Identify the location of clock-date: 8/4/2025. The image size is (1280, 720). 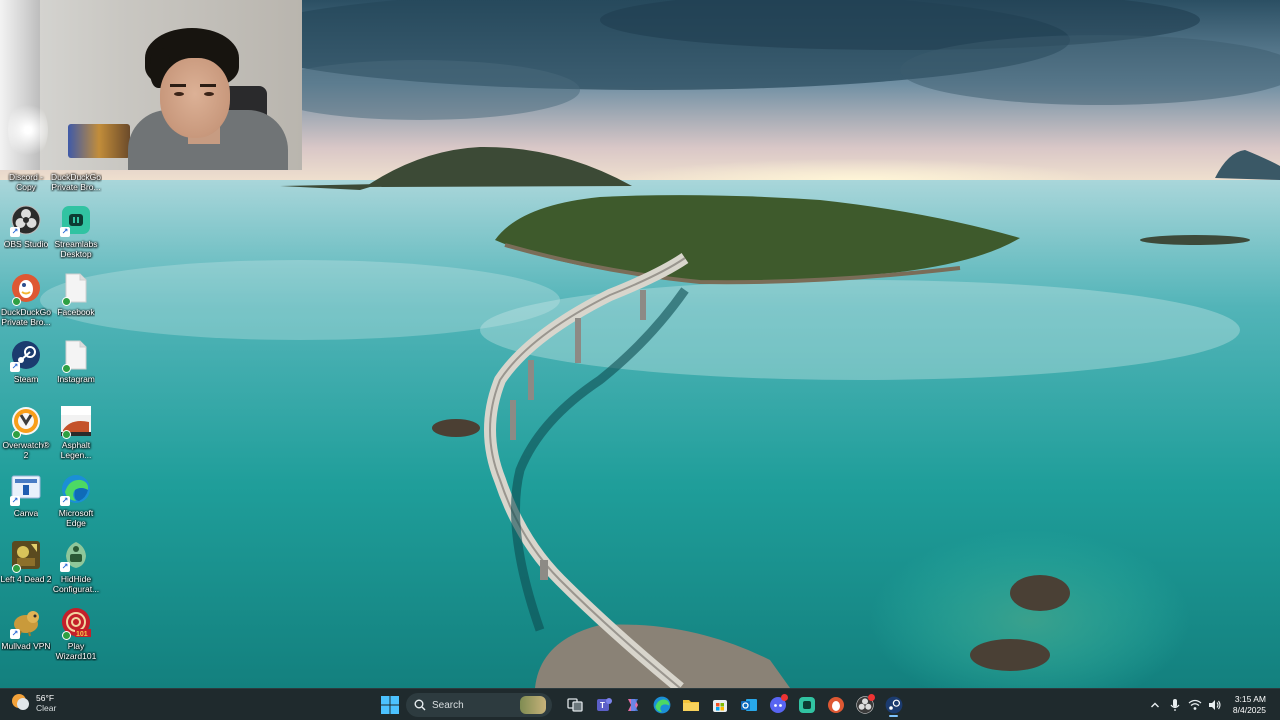
(1249, 710).